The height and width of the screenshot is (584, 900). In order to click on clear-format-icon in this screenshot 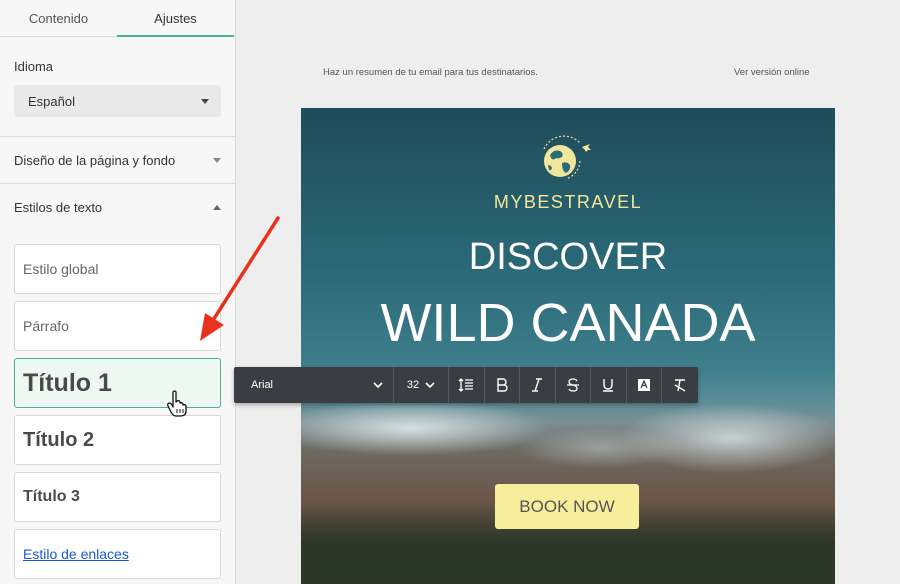, I will do `click(680, 385)`.